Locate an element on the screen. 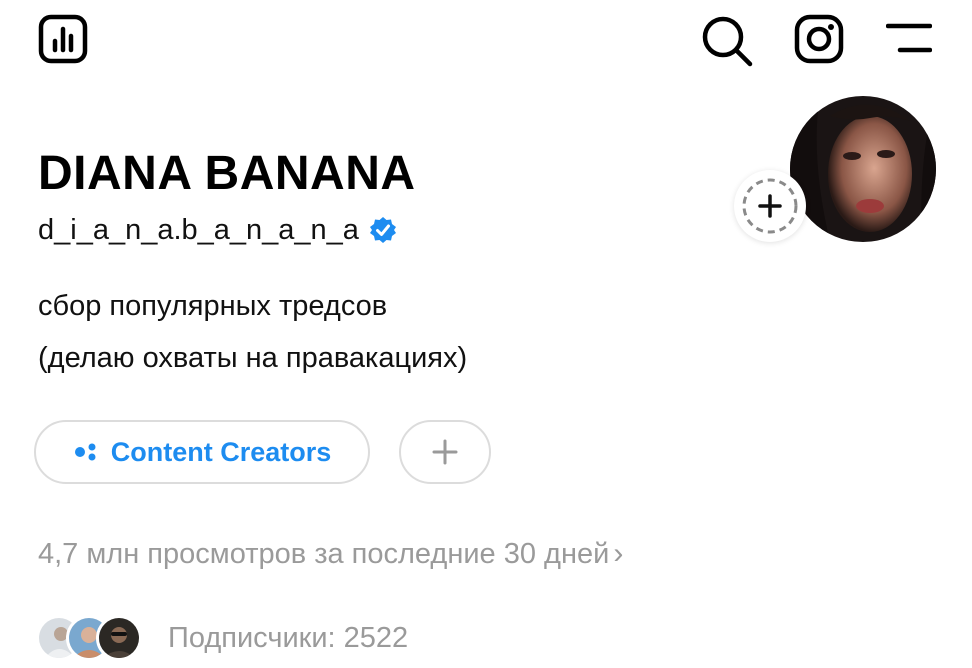  community-dots-icon is located at coordinates (86, 452).